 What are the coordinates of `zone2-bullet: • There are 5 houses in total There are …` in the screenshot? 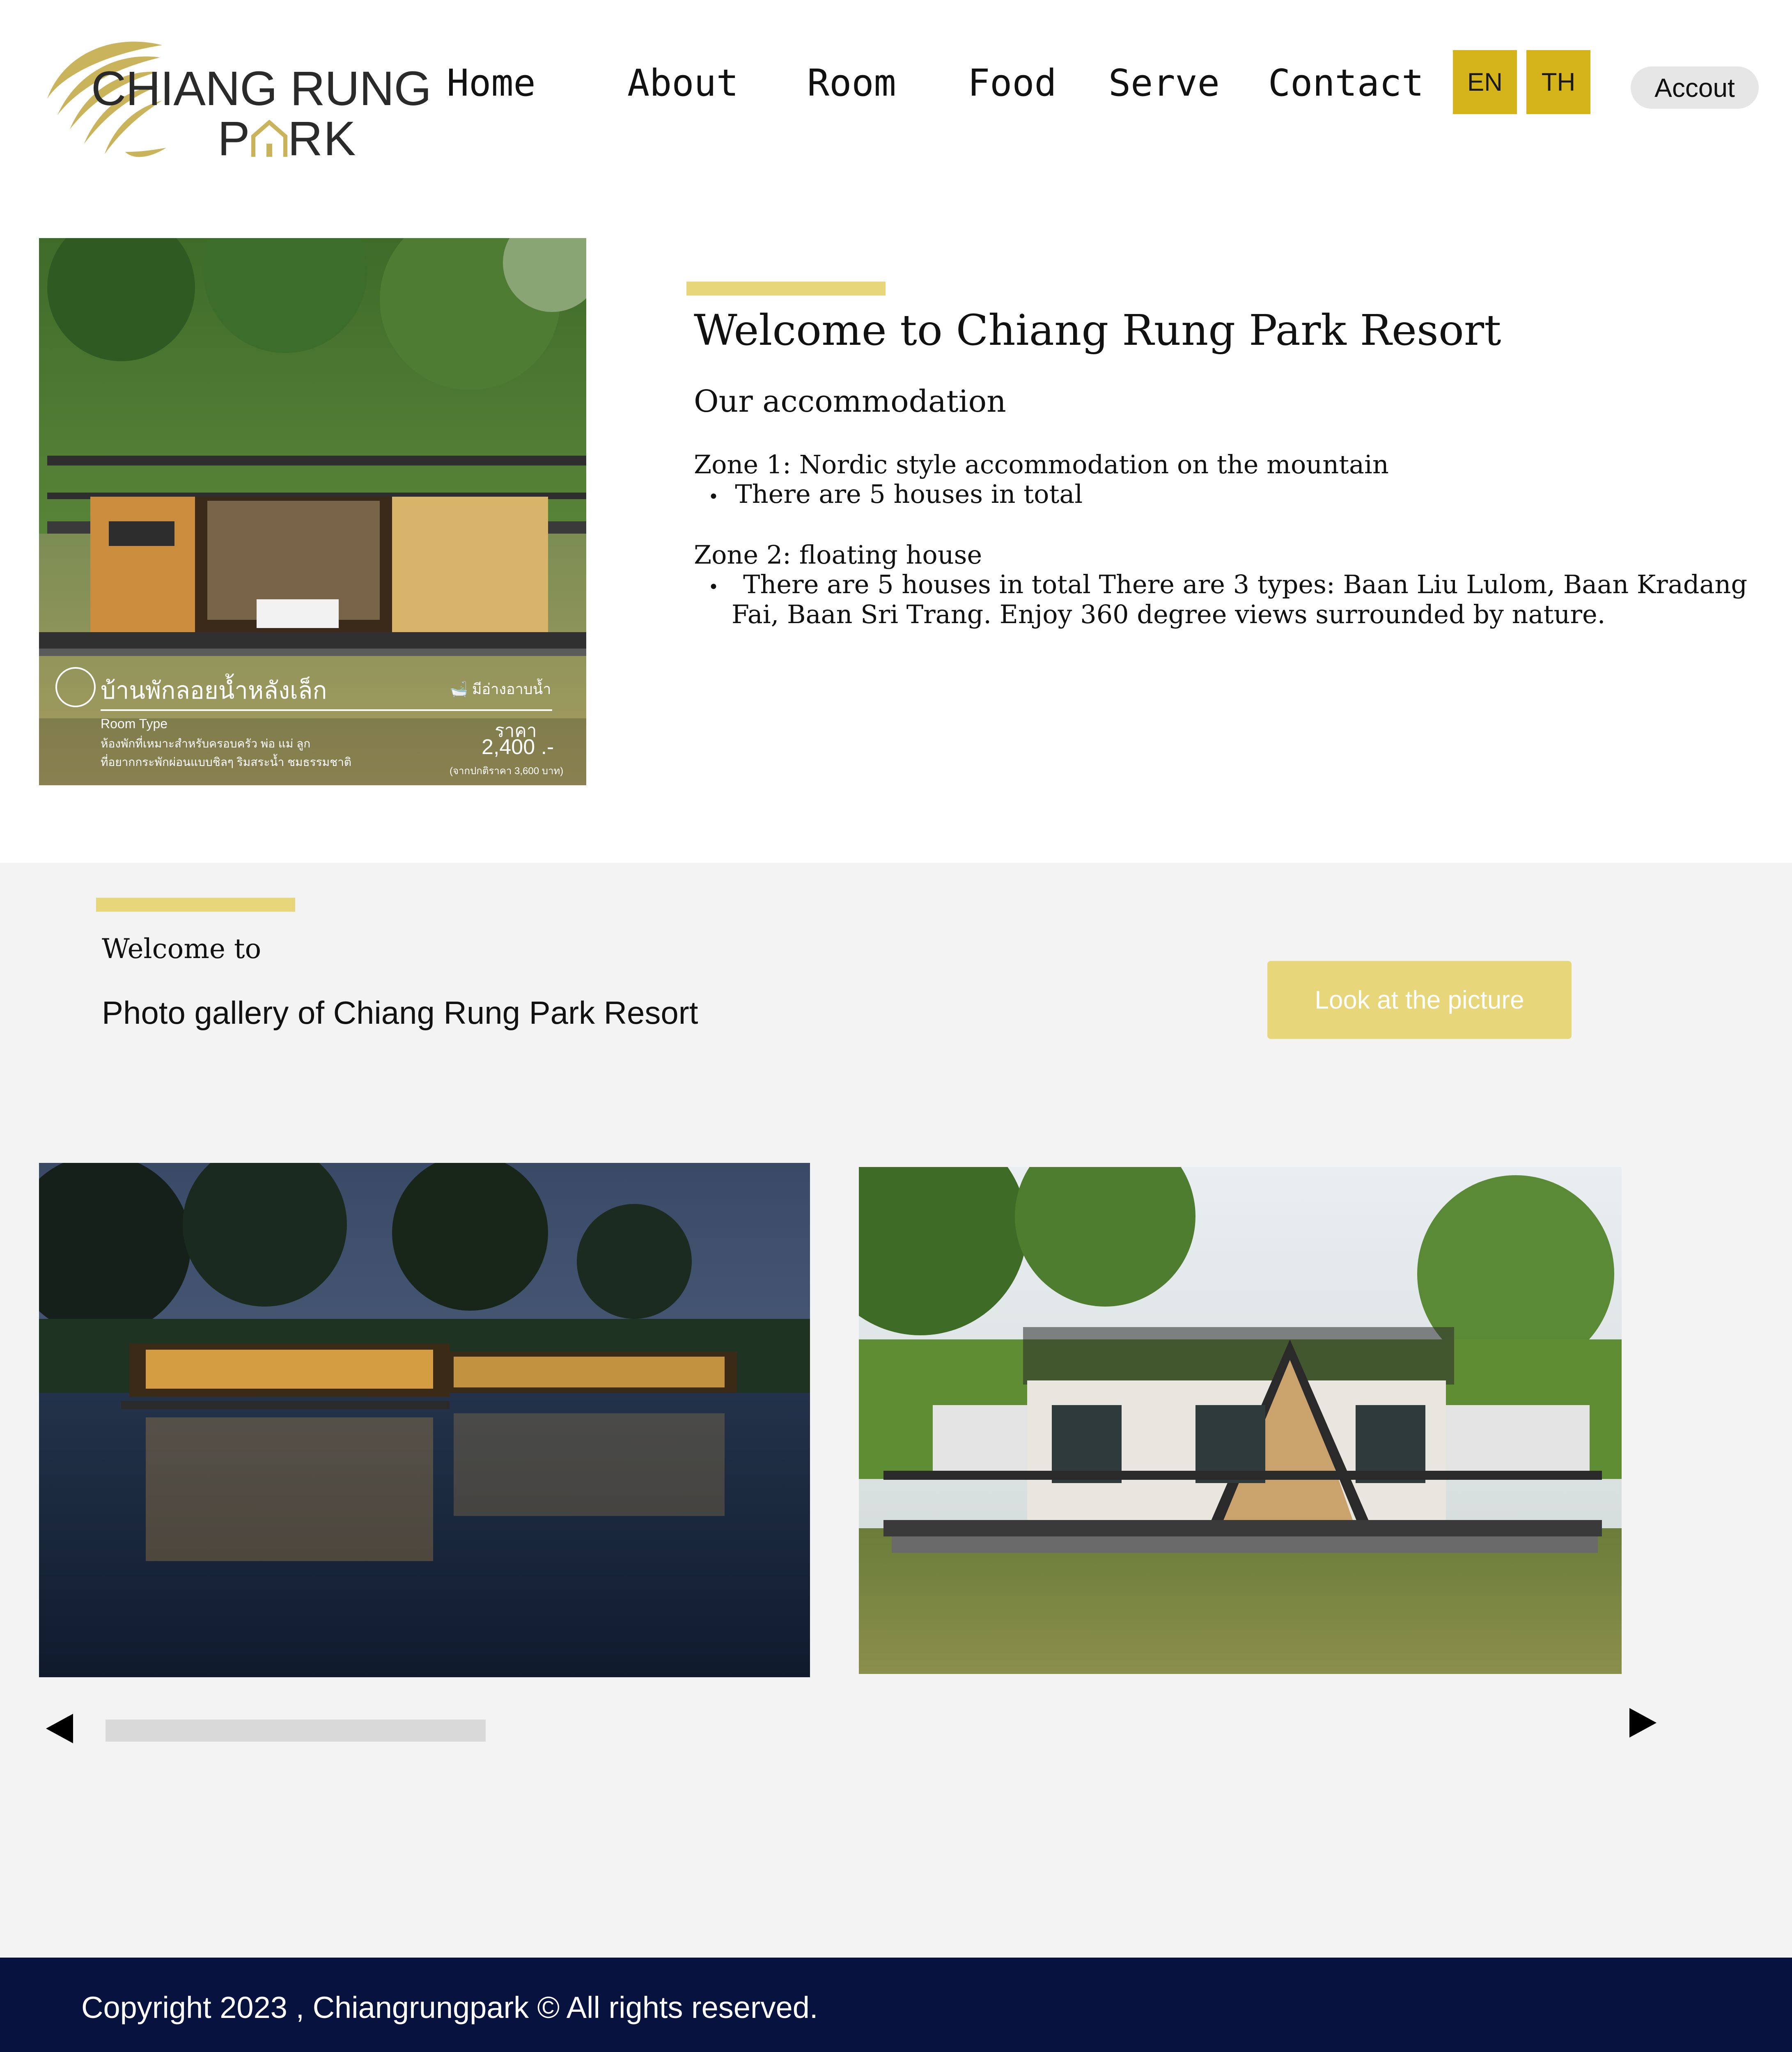 It's located at (1228, 584).